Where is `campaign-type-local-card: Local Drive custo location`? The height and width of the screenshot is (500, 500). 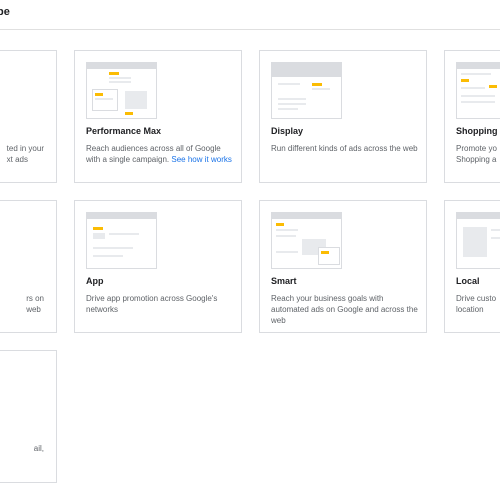 campaign-type-local-card: Local Drive custo location is located at coordinates (472, 266).